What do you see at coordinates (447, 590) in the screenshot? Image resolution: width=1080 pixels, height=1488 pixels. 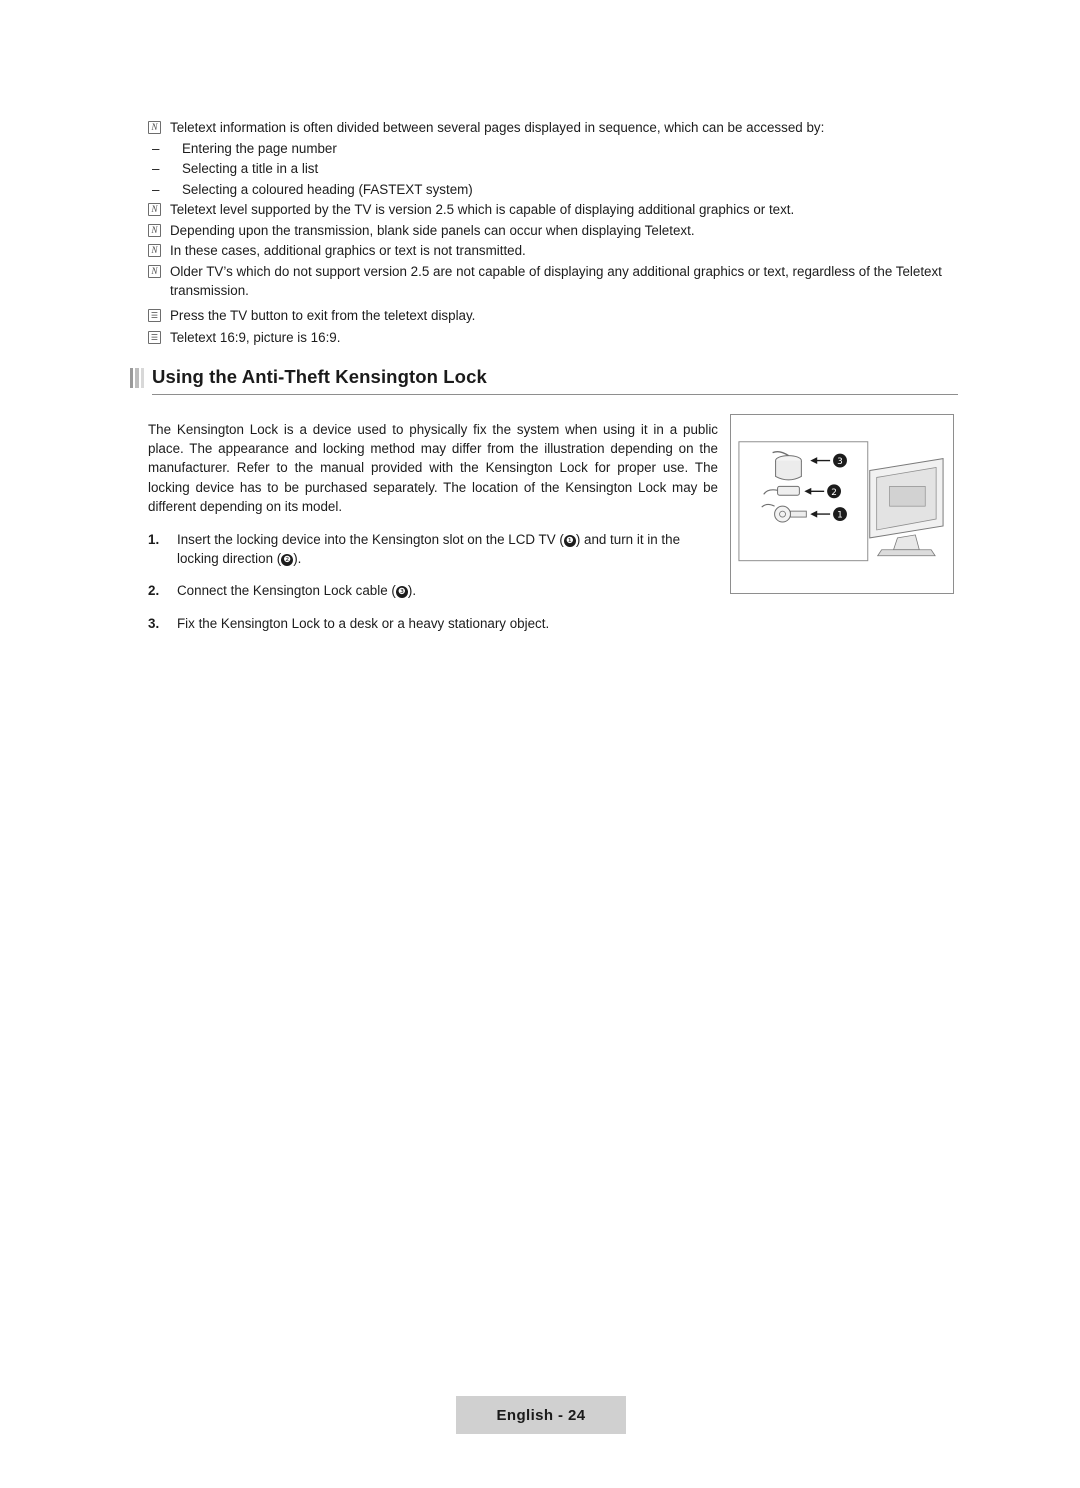 I see `step-text: Connect the Kensington Lock cable (❸).` at bounding box center [447, 590].